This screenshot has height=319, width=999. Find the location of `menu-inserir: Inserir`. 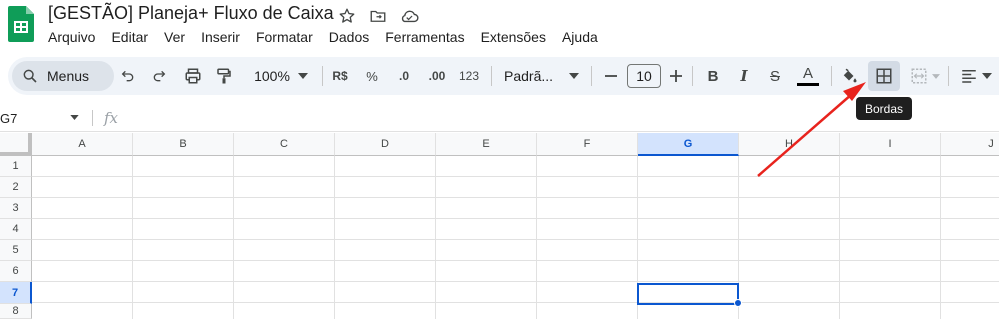

menu-inserir: Inserir is located at coordinates (220, 38).